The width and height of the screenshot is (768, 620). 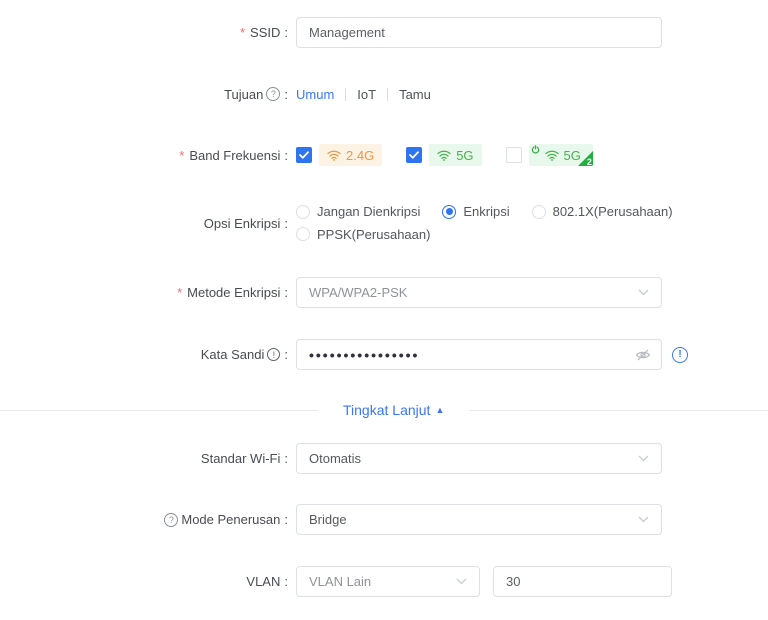 I want to click on vlan-id-input, so click(x=582, y=581).